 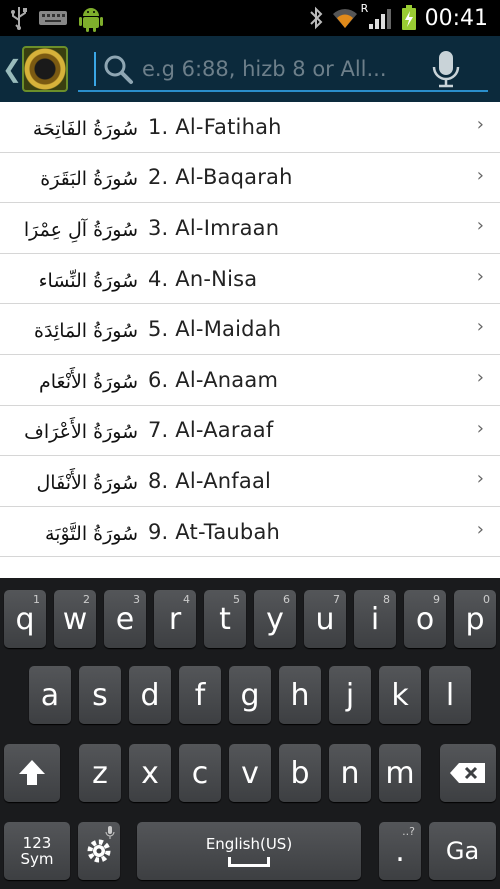 I want to click on backspace-key, so click(x=468, y=773).